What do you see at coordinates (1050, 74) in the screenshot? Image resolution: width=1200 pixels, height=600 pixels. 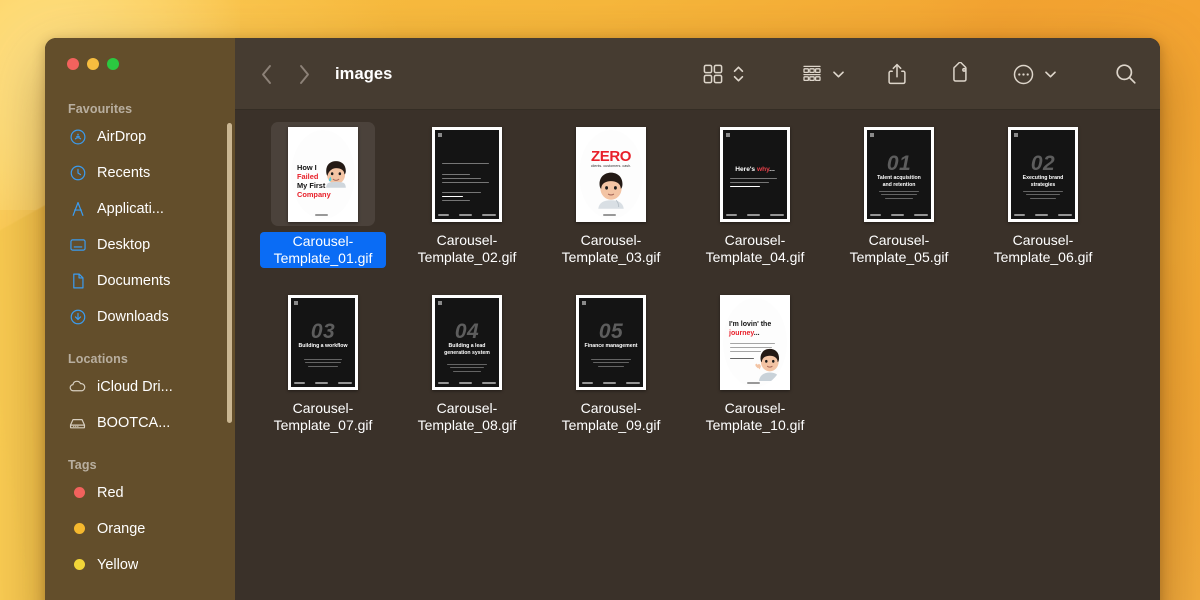 I see `more-chevron-button` at bounding box center [1050, 74].